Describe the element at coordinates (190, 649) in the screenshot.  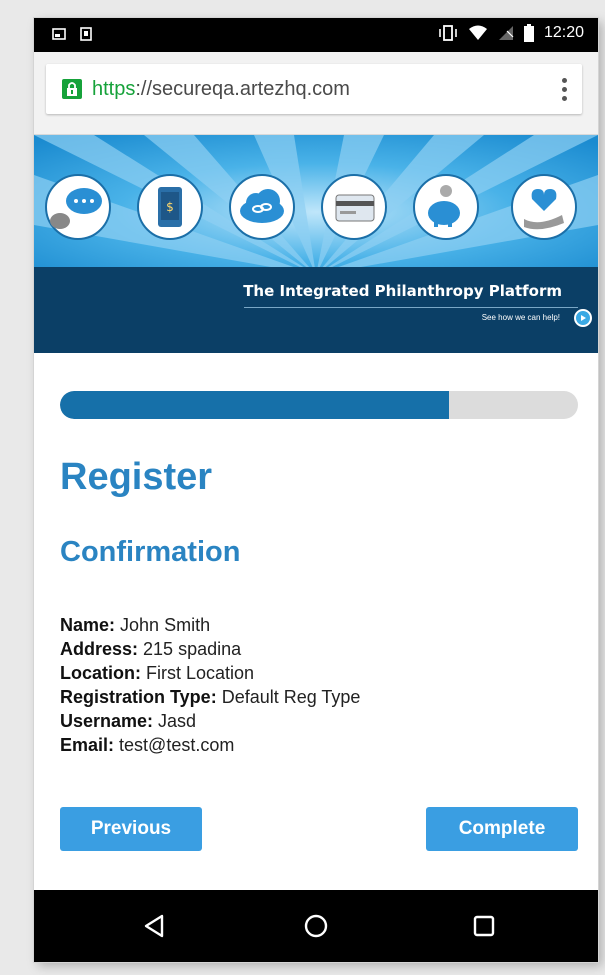
I see `detail-value: 215 spadina` at that location.